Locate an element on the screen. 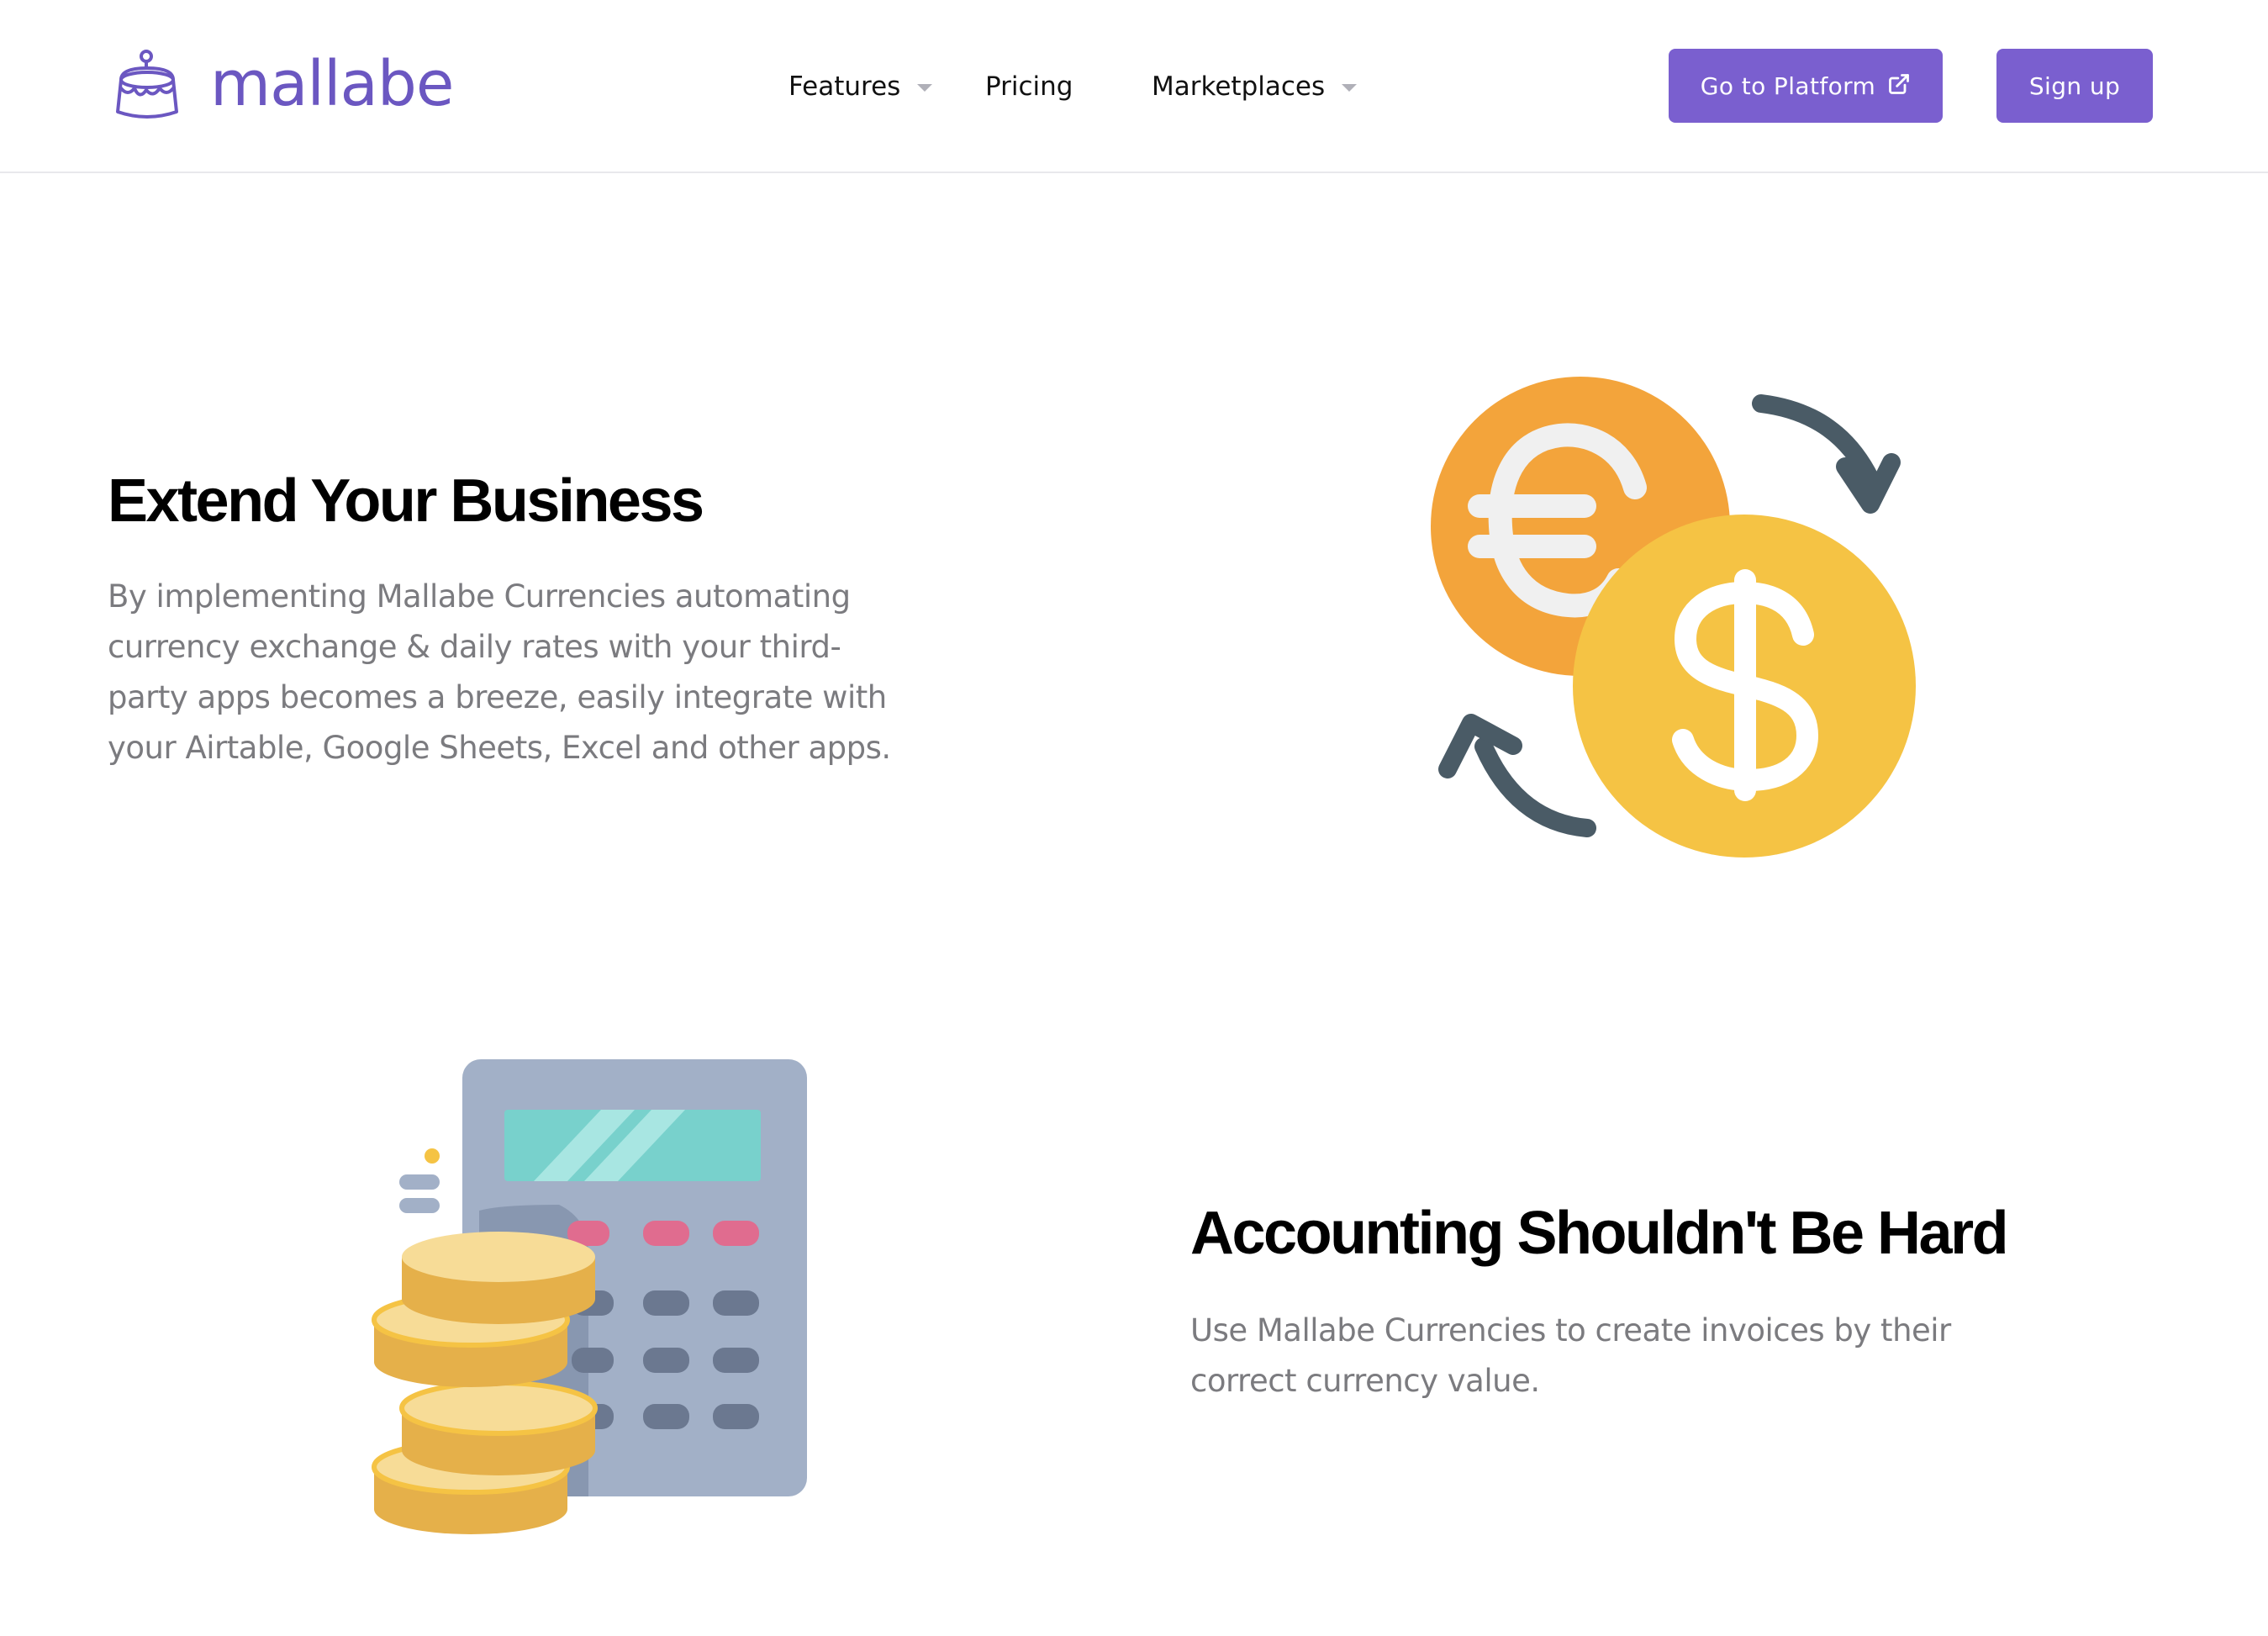 The image size is (2268, 1636). nav-pricing: Pricing is located at coordinates (1029, 86).